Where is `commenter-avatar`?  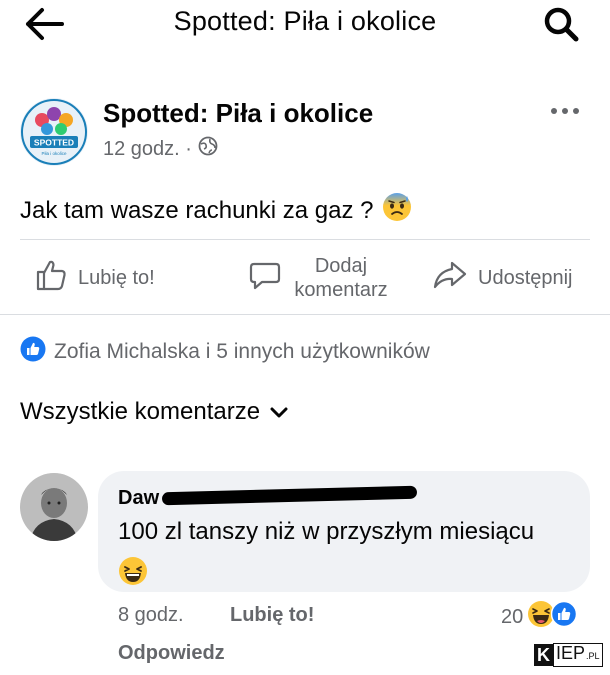
commenter-avatar is located at coordinates (54, 507).